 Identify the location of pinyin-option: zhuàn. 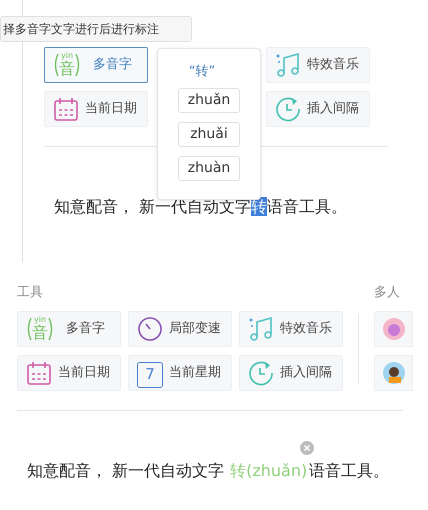
(209, 168).